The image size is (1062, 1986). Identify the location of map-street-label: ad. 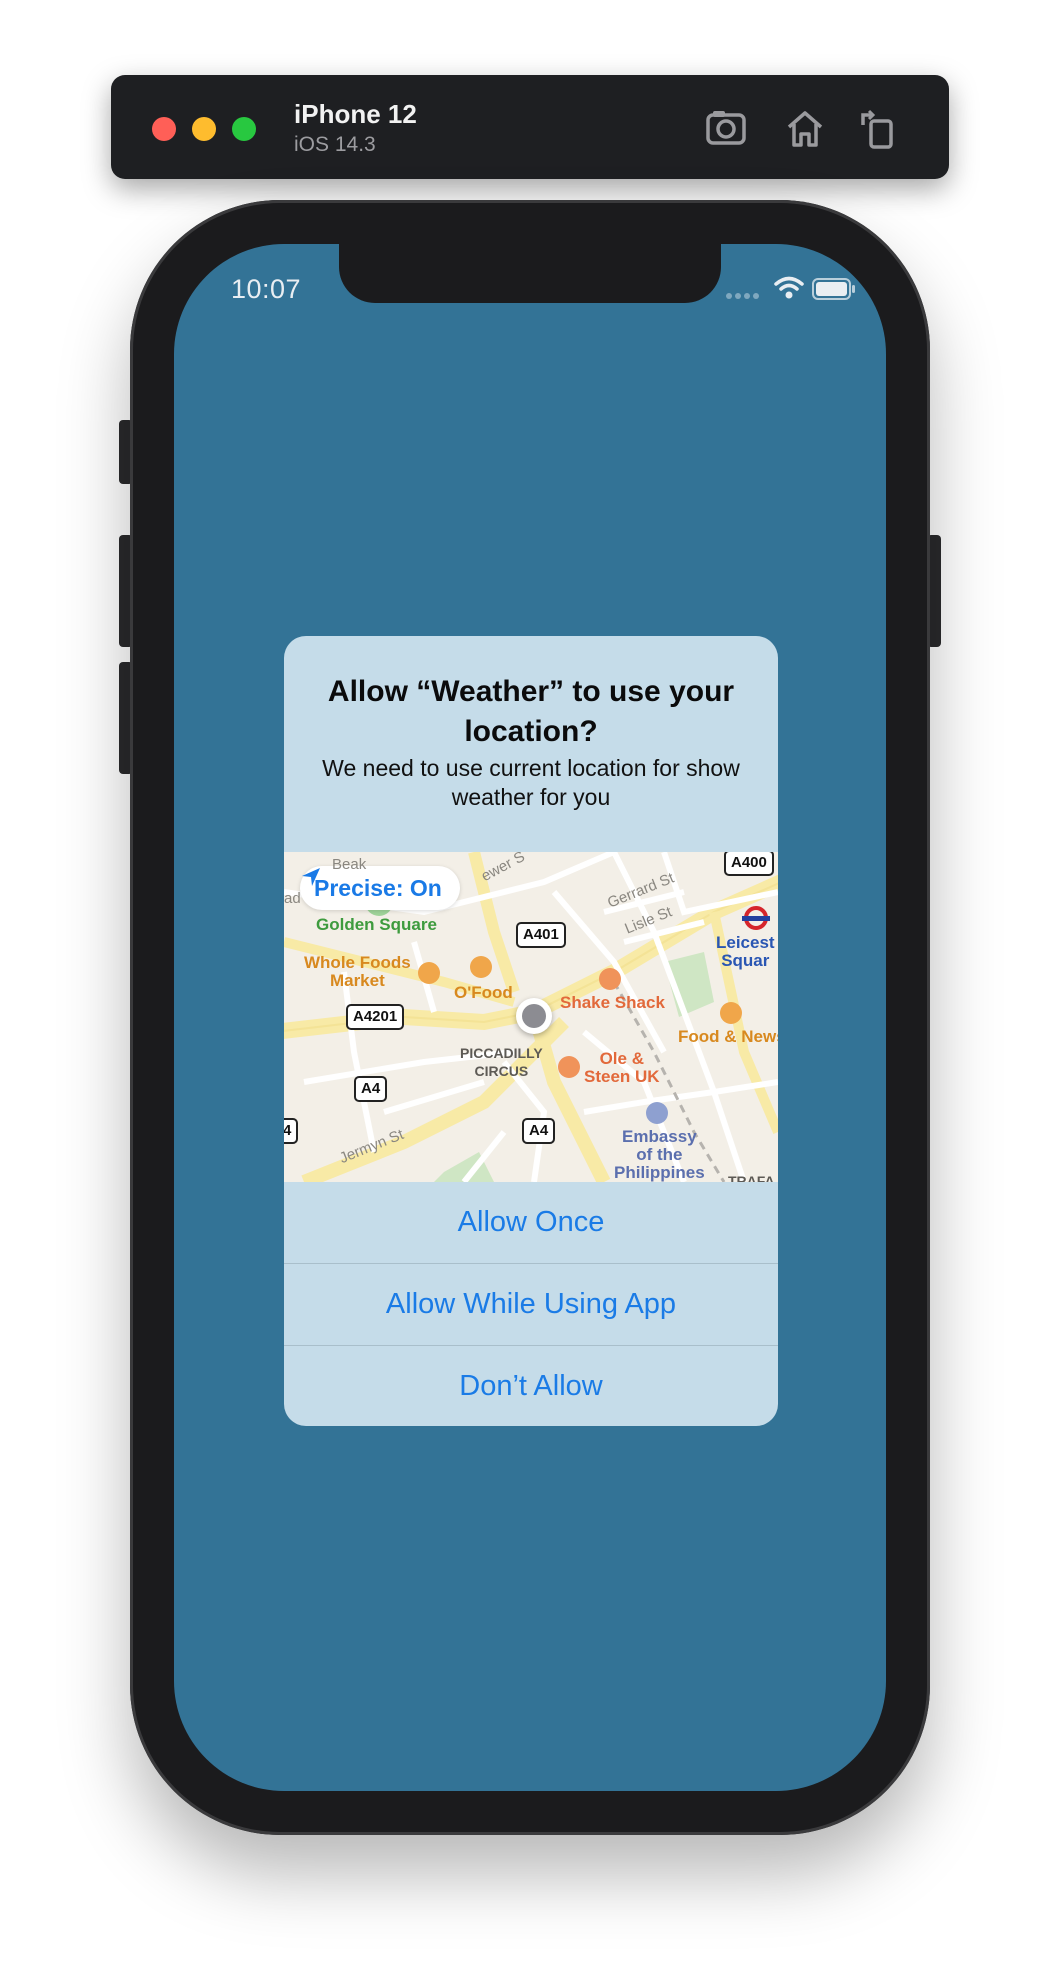
(292, 898).